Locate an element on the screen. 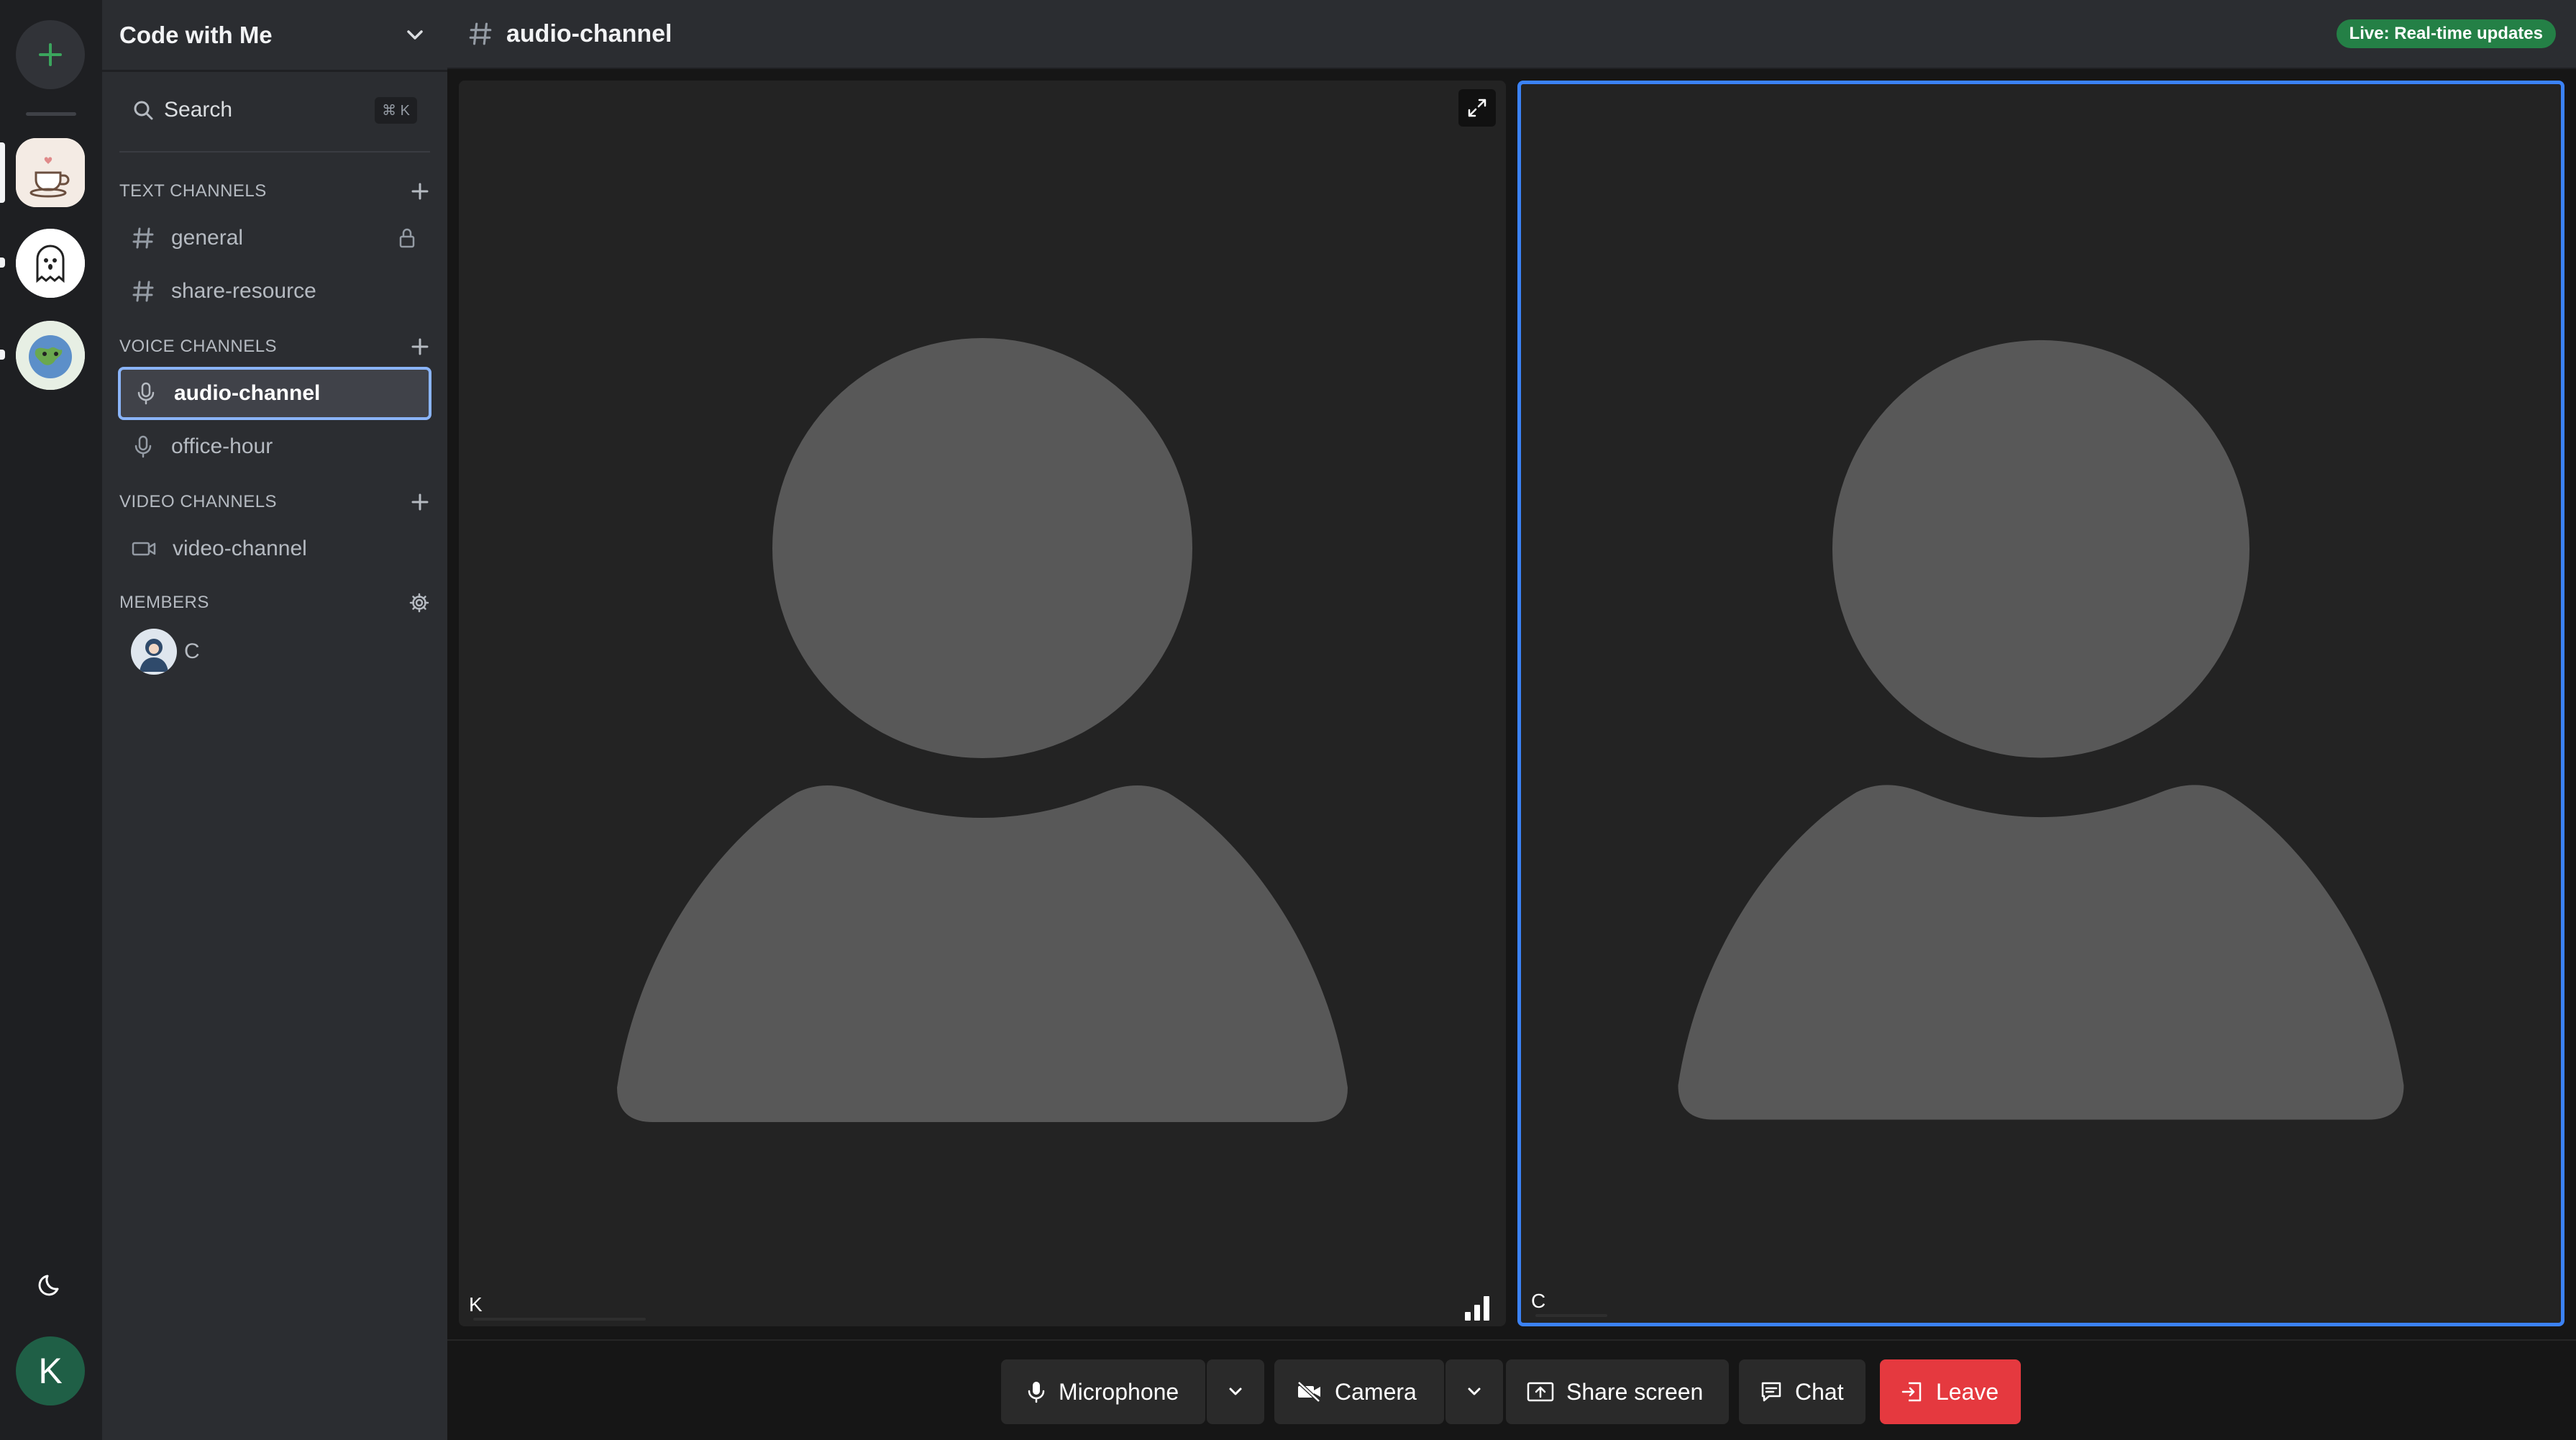 This screenshot has height=1440, width=2576. moon-icon is located at coordinates (48, 1285).